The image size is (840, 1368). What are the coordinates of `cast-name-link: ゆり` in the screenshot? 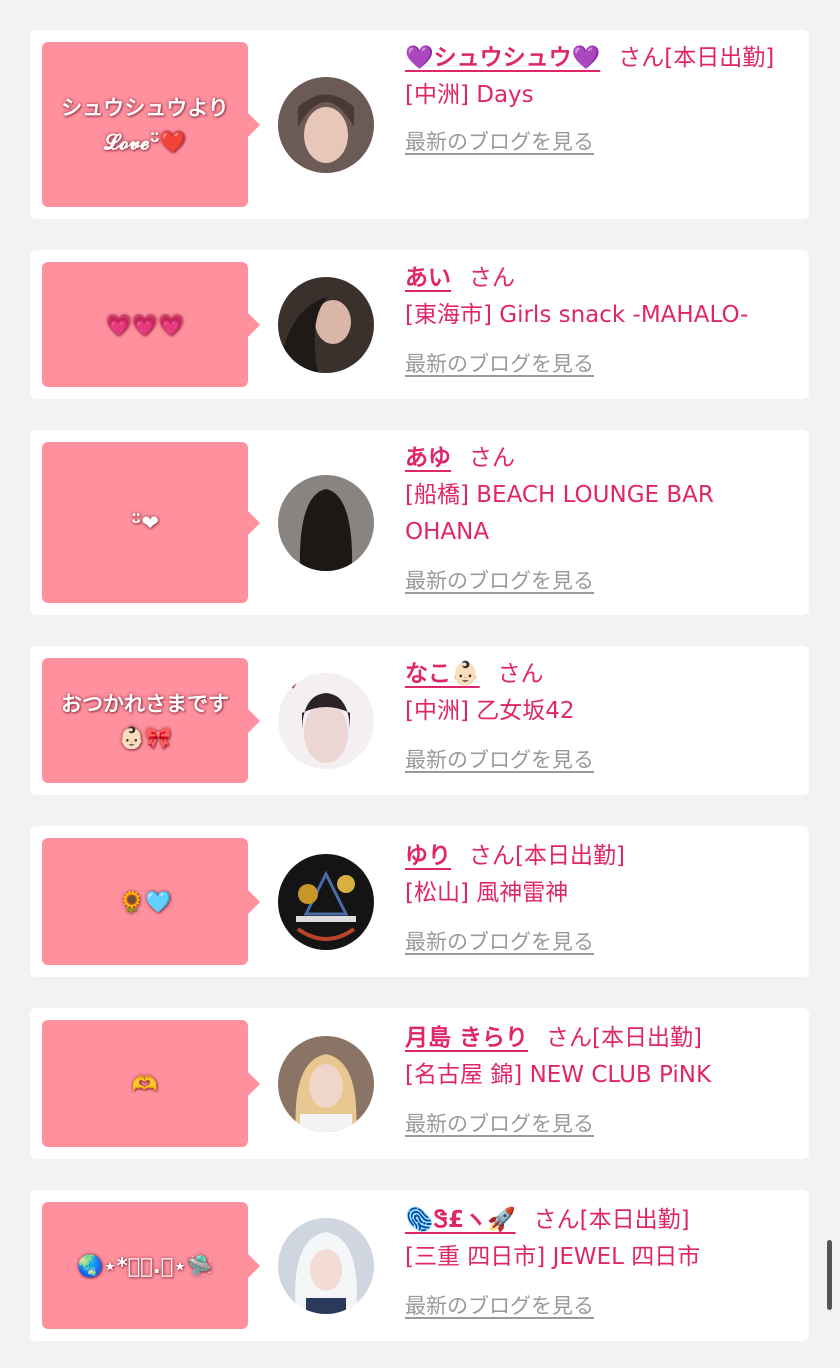 It's located at (428, 856).